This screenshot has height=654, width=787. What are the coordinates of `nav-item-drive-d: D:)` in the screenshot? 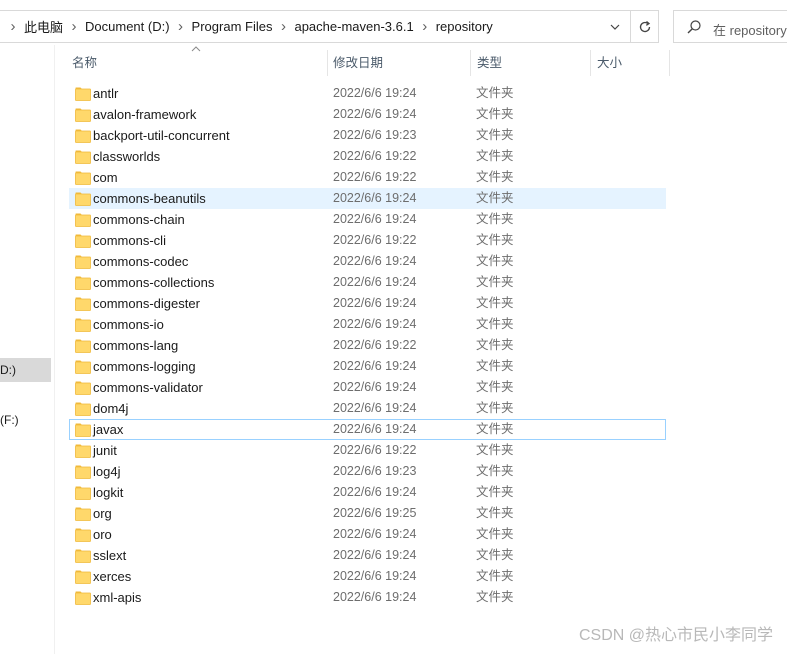 It's located at (25, 370).